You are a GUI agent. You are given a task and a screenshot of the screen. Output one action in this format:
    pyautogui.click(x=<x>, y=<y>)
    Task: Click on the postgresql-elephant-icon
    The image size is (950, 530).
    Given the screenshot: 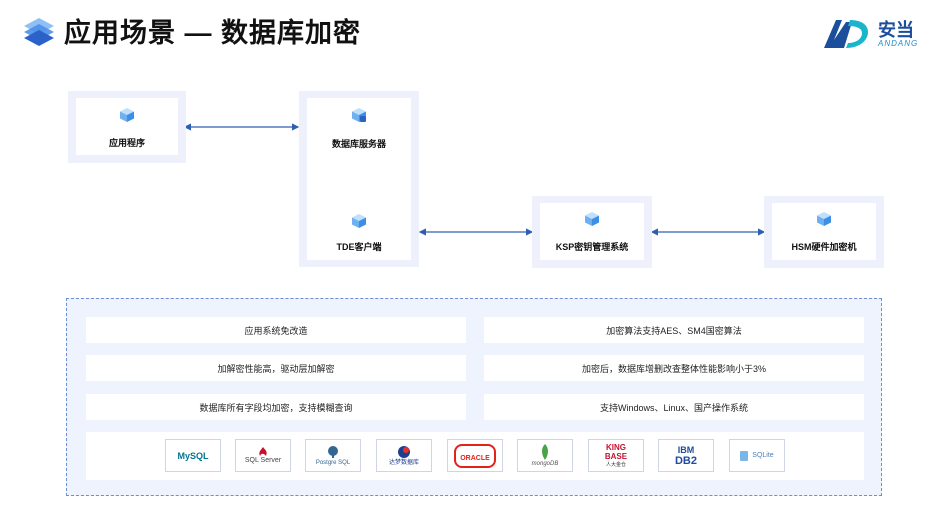 What is the action you would take?
    pyautogui.click(x=333, y=451)
    